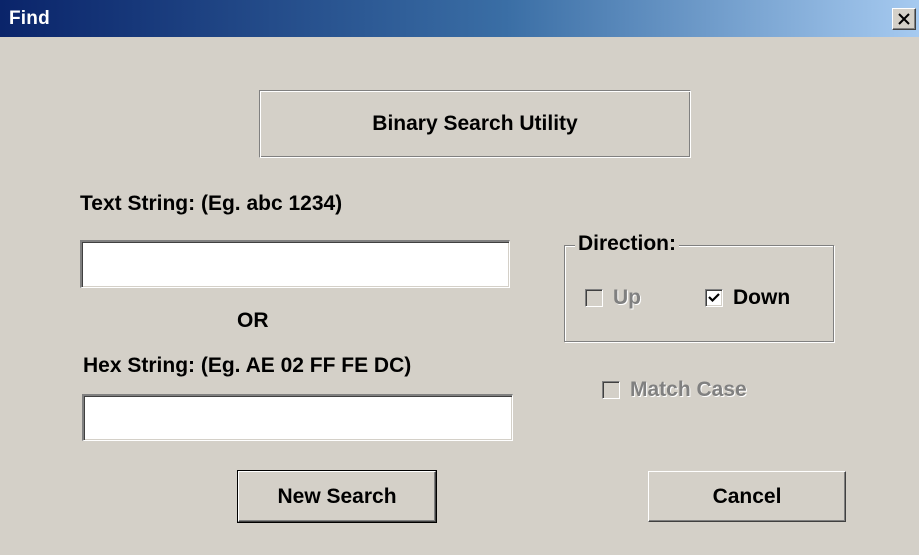 The image size is (919, 555). Describe the element at coordinates (253, 320) in the screenshot. I see `or-label: OR` at that location.